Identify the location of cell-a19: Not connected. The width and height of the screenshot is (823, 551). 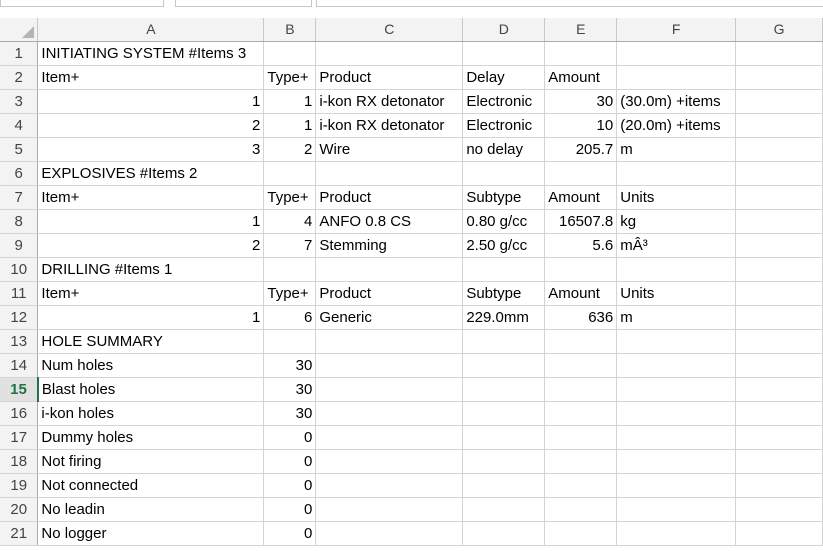
(151, 485).